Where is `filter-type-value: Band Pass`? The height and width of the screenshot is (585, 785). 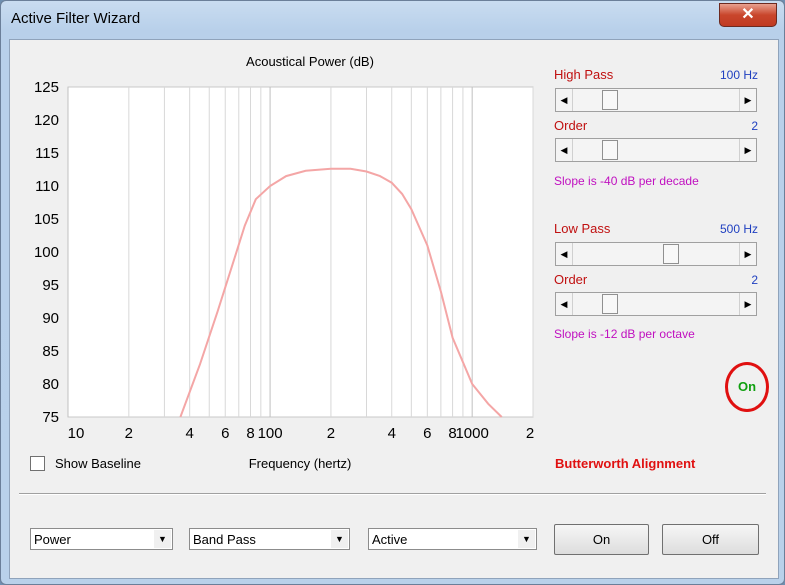 filter-type-value: Band Pass is located at coordinates (224, 539).